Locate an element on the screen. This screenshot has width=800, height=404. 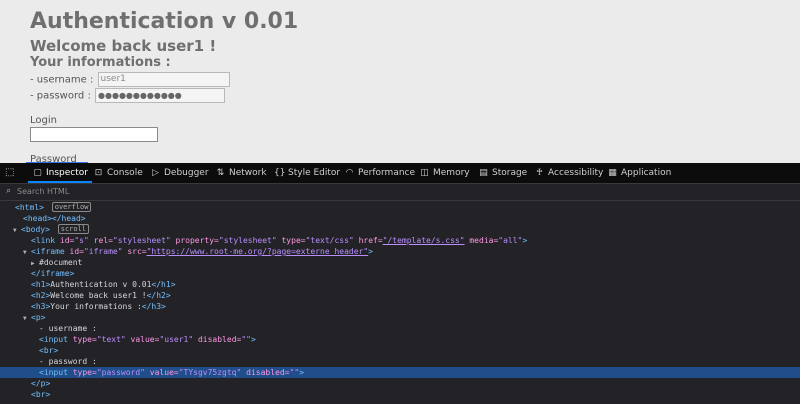
tree-node-h2: <h2>Welcome back user1 !</h2> is located at coordinates (400, 295).